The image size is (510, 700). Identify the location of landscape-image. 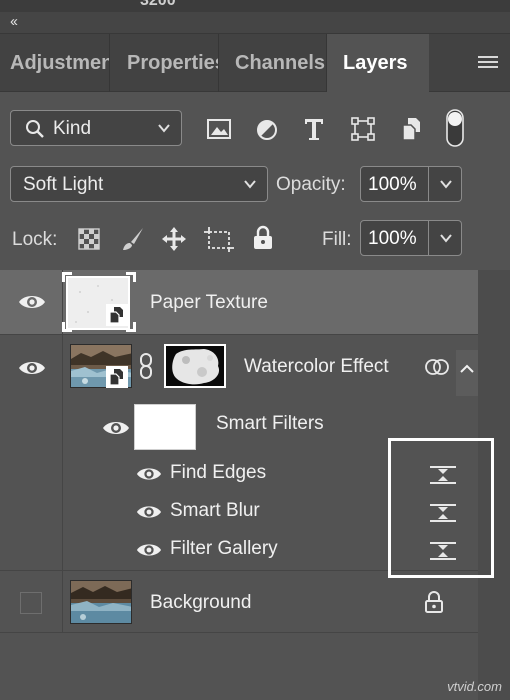
(101, 602).